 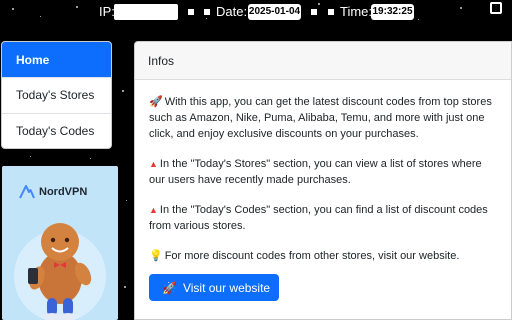 I want to click on nordvpn-logo: NordVPN, so click(x=53, y=192).